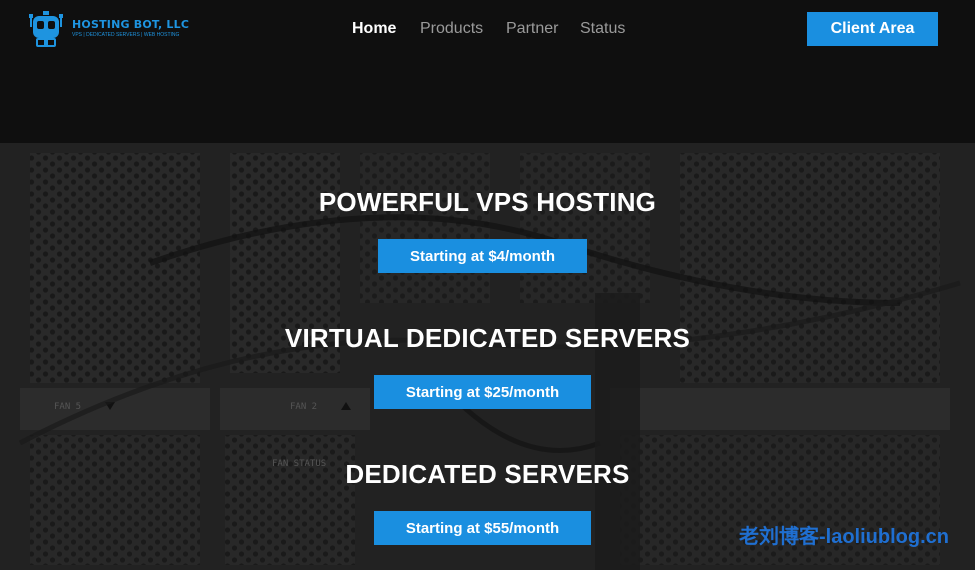 Image resolution: width=975 pixels, height=570 pixels. What do you see at coordinates (67, 407) in the screenshot?
I see `fan-5-label: FAN 5` at bounding box center [67, 407].